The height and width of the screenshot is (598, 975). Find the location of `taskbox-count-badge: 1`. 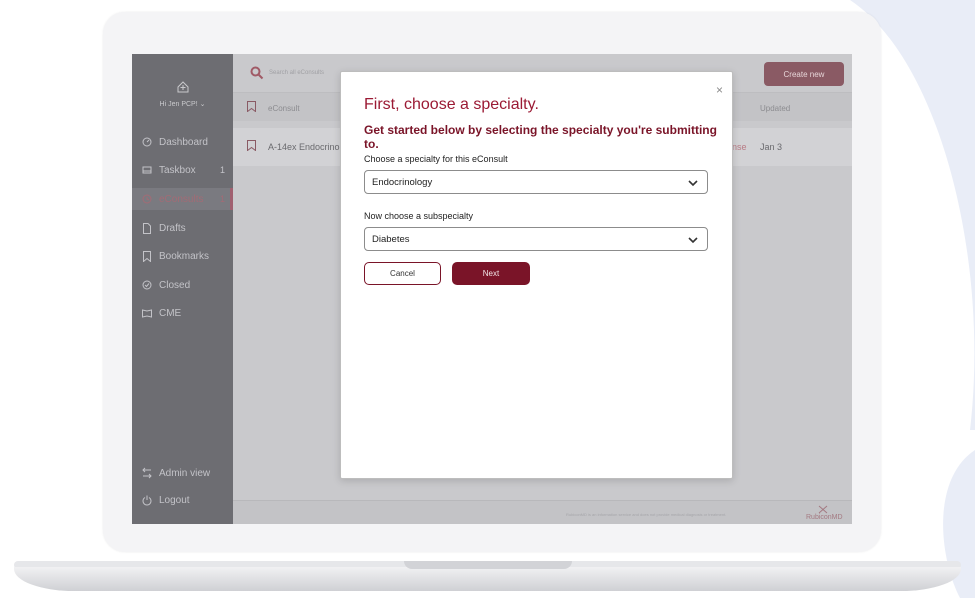

taskbox-count-badge: 1 is located at coordinates (222, 170).